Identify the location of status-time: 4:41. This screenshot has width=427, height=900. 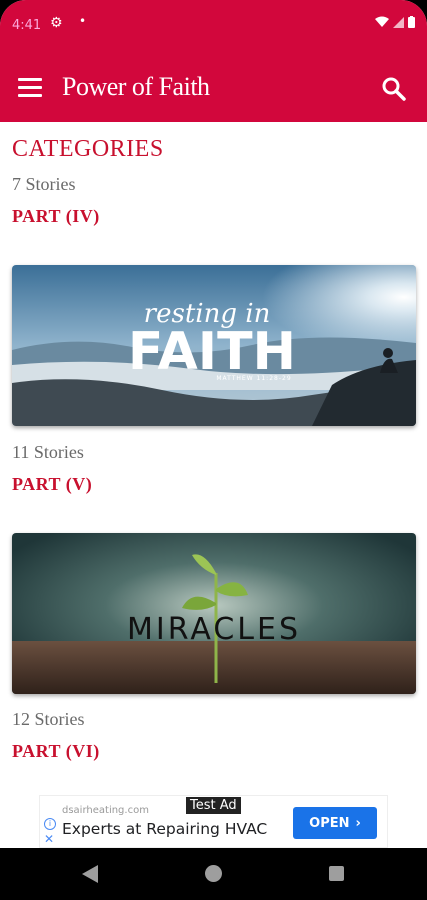
(27, 25).